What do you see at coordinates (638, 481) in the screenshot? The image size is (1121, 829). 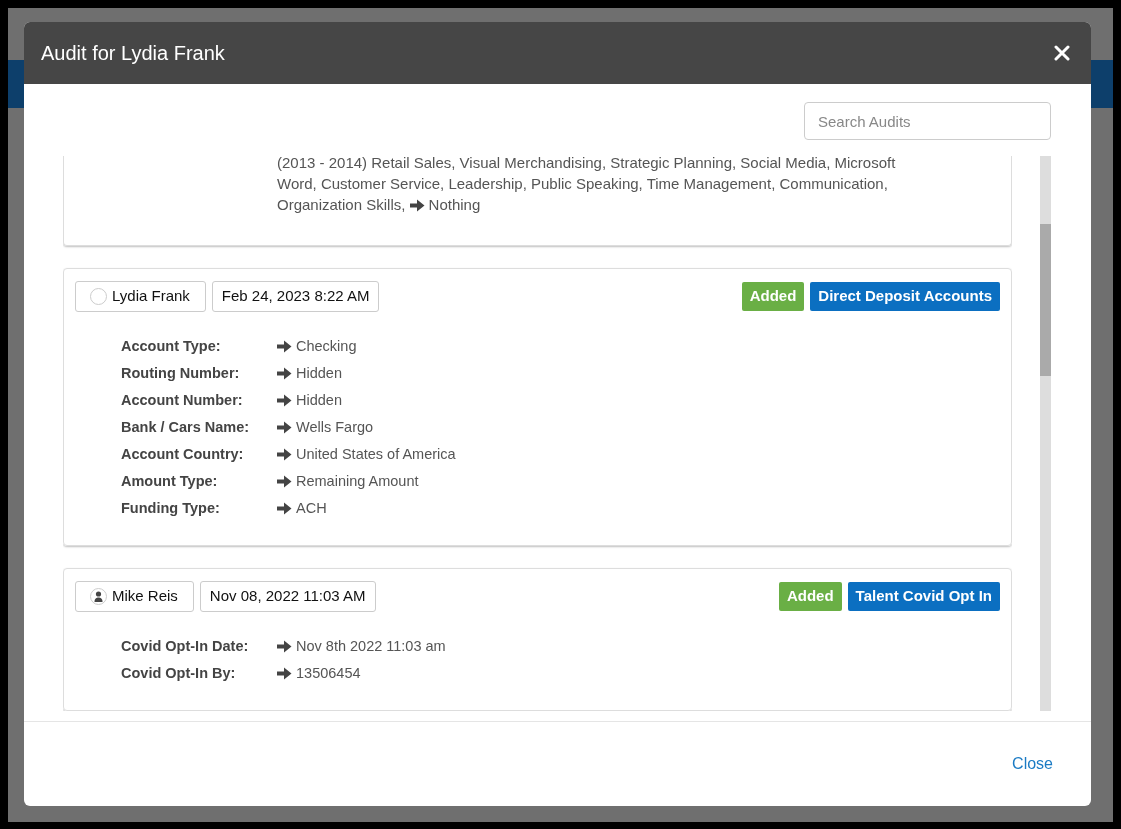 I see `field-value: Remaining Amount` at bounding box center [638, 481].